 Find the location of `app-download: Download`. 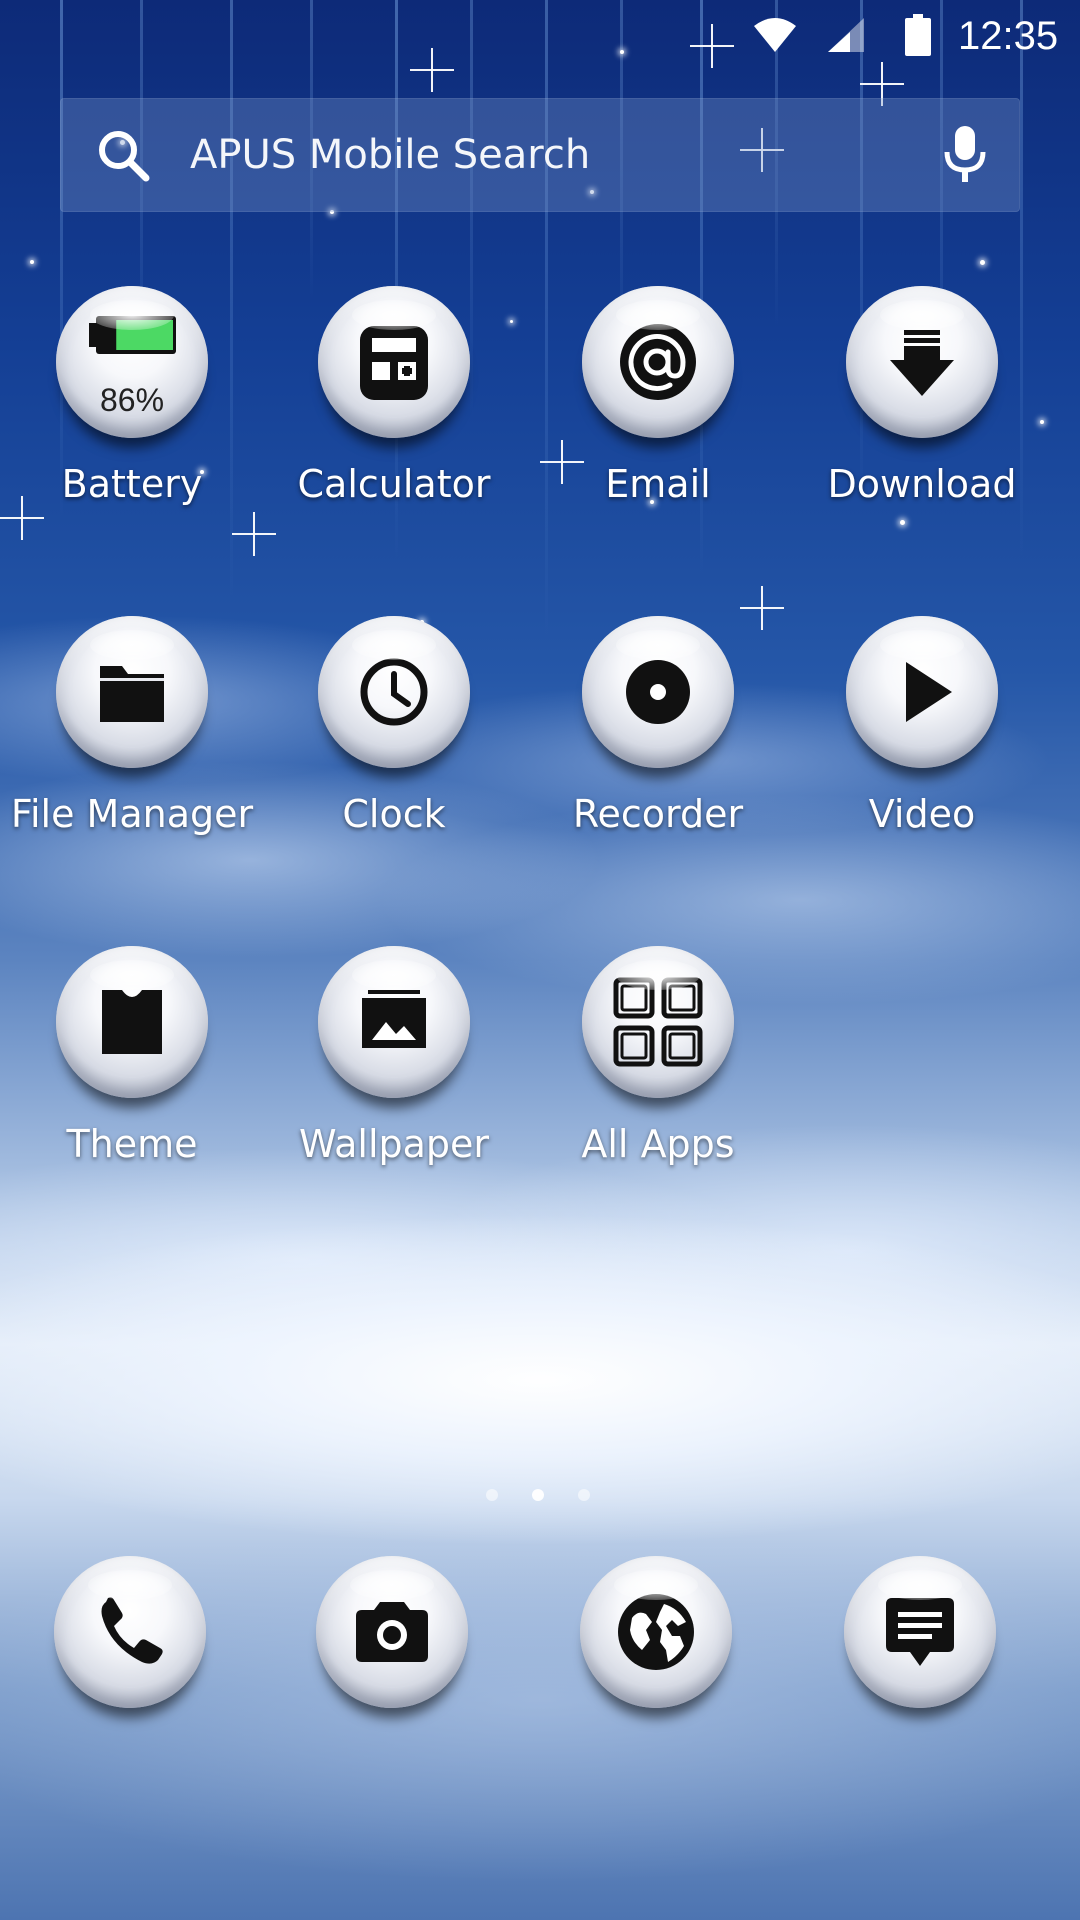

app-download: Download is located at coordinates (922, 397).